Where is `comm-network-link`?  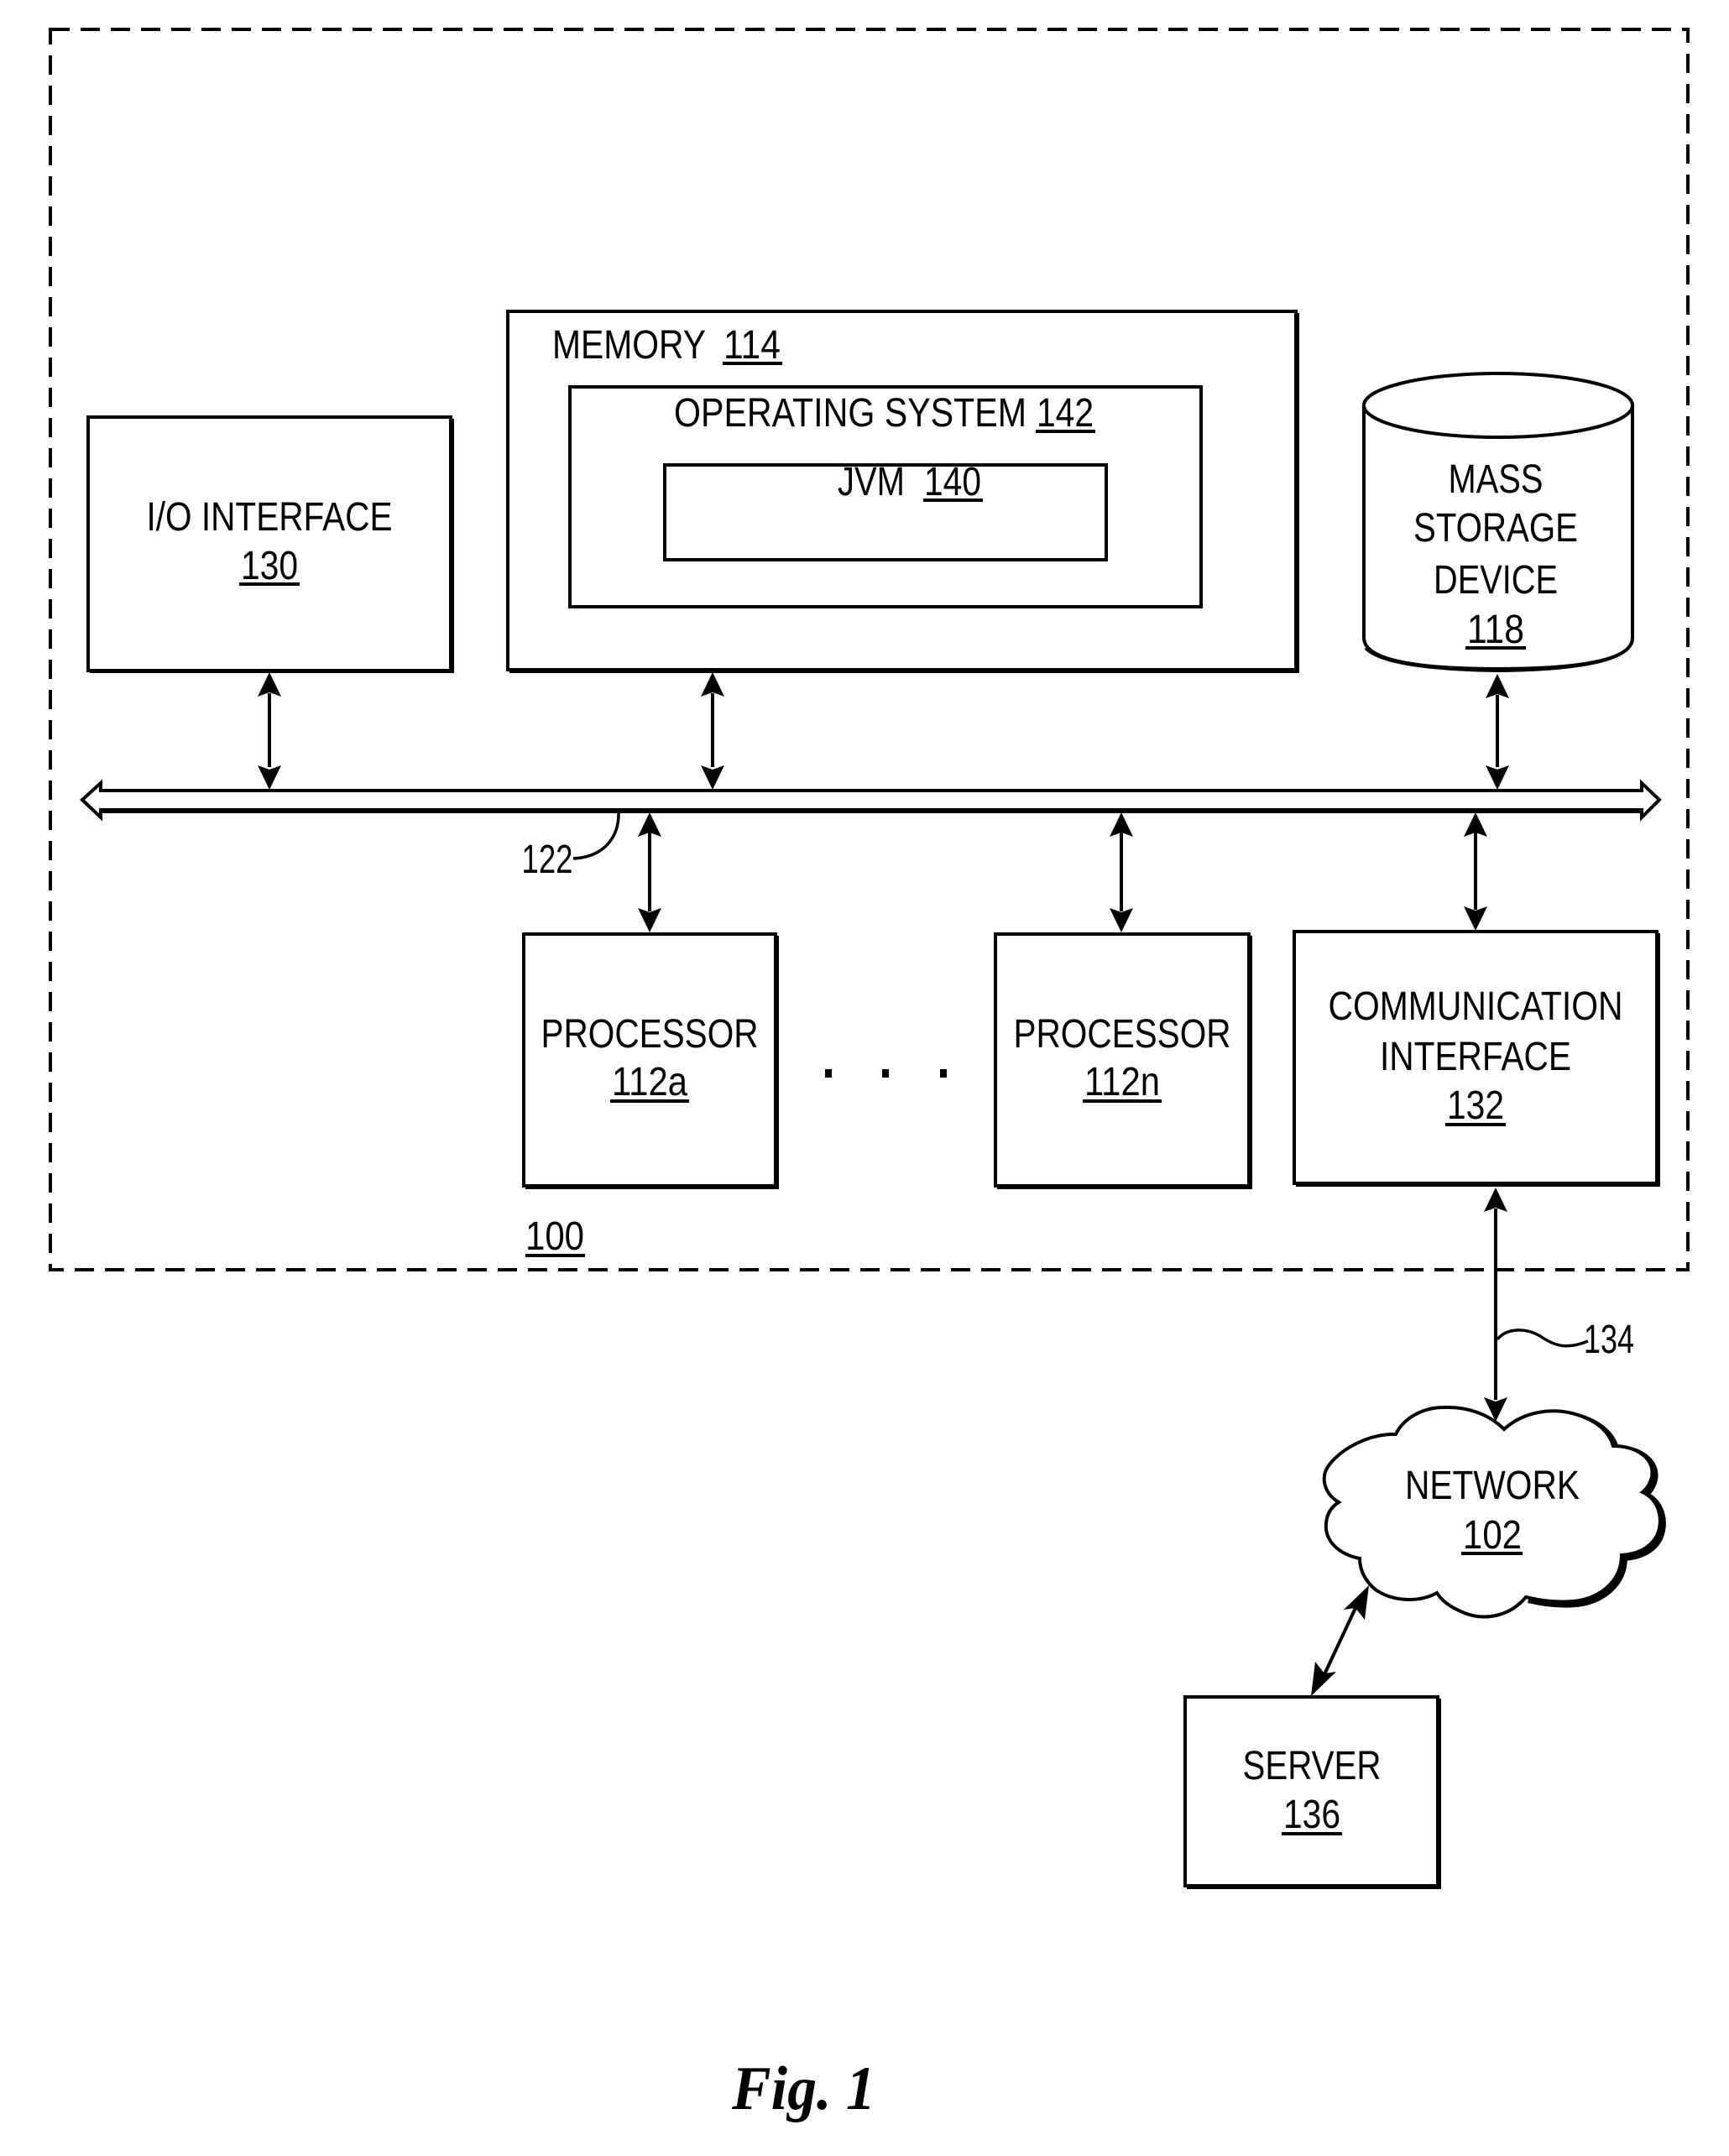 comm-network-link is located at coordinates (1495, 1305).